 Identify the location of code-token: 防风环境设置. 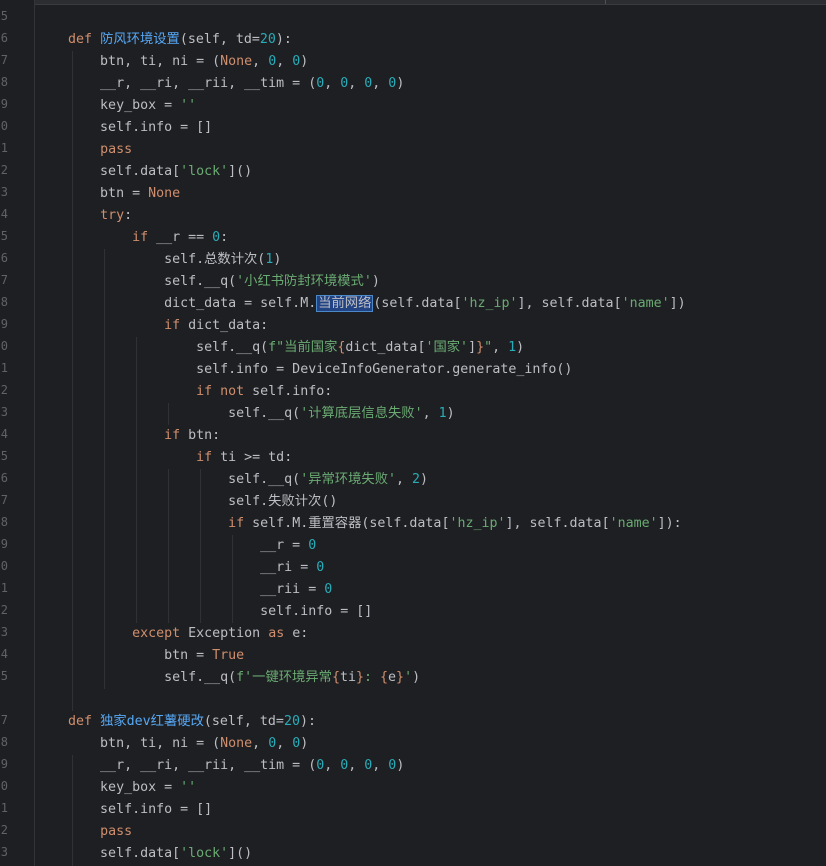
(140, 39).